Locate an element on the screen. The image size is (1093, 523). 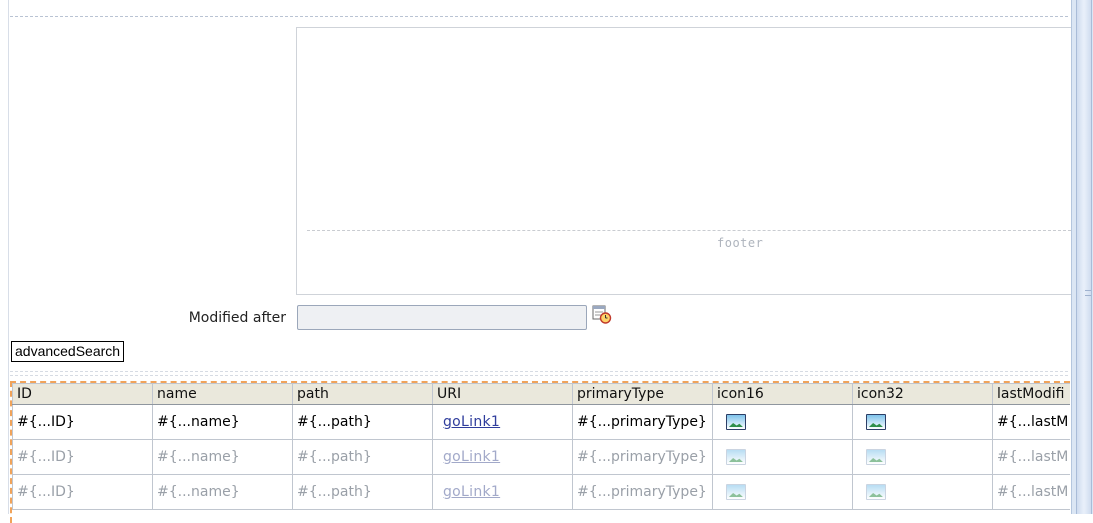
modified-after-input is located at coordinates (442, 317).